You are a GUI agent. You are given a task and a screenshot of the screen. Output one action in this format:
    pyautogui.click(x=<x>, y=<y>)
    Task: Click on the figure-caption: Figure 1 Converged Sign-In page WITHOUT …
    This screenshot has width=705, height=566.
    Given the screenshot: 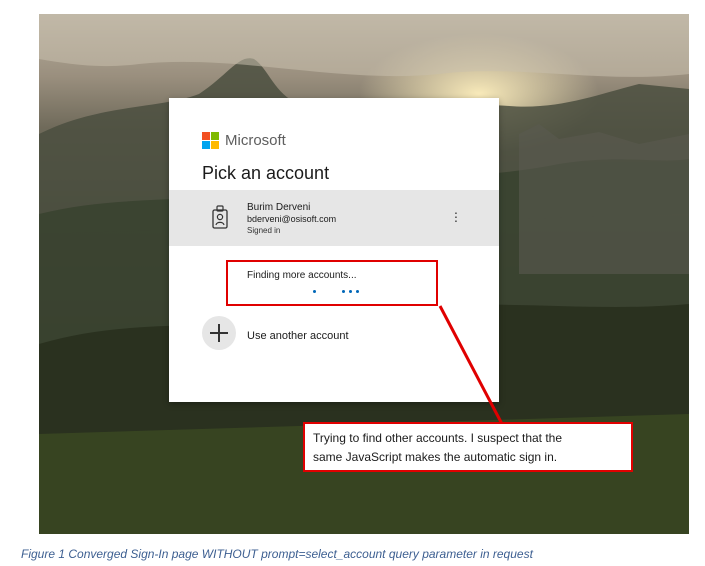 What is the action you would take?
    pyautogui.click(x=277, y=554)
    